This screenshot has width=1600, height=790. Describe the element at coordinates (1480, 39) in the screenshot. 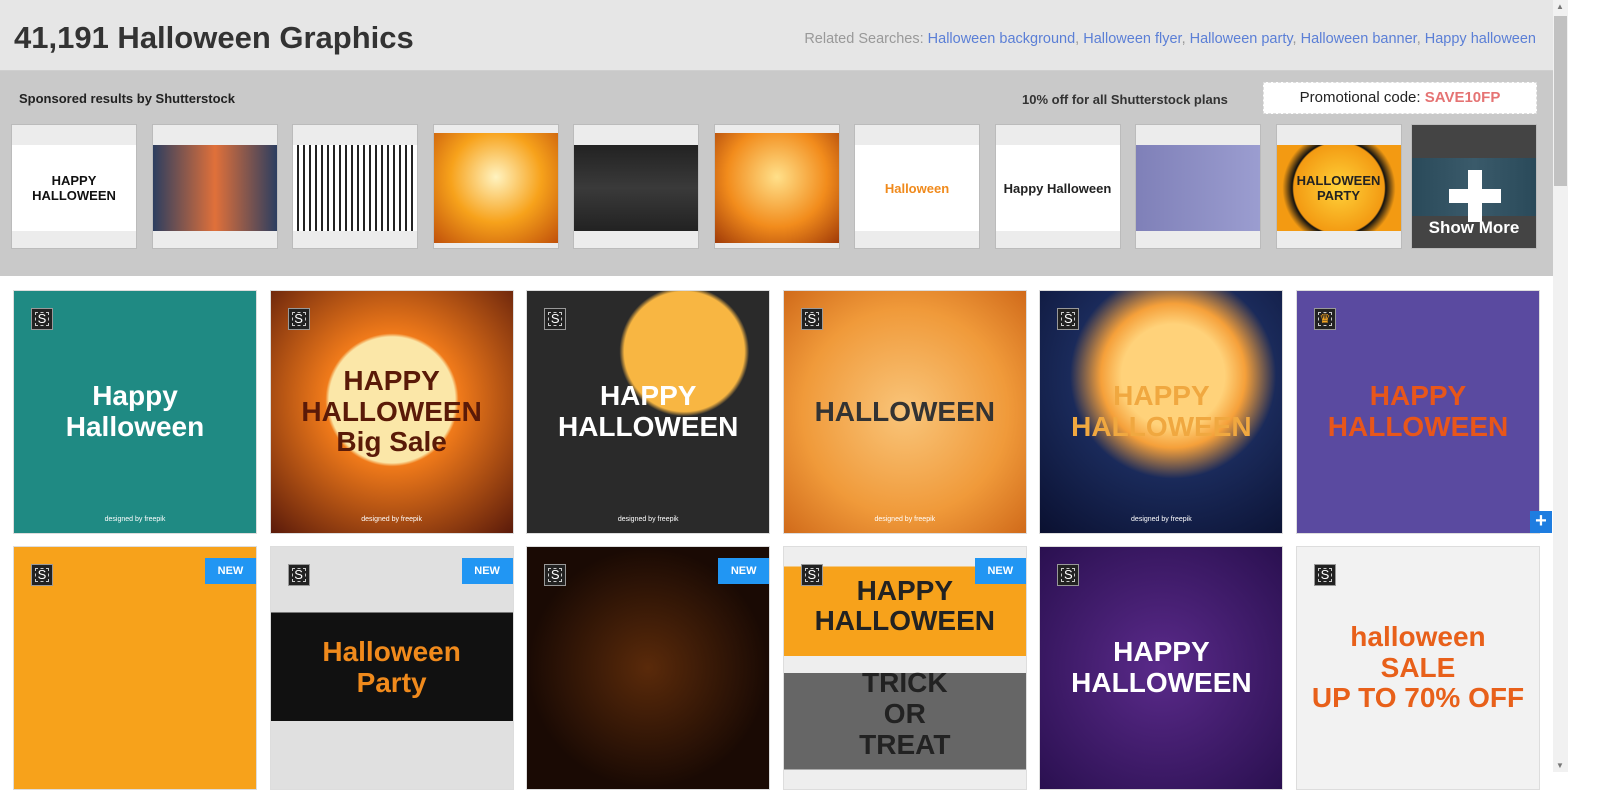

I see `related-link: Happy halloween` at that location.